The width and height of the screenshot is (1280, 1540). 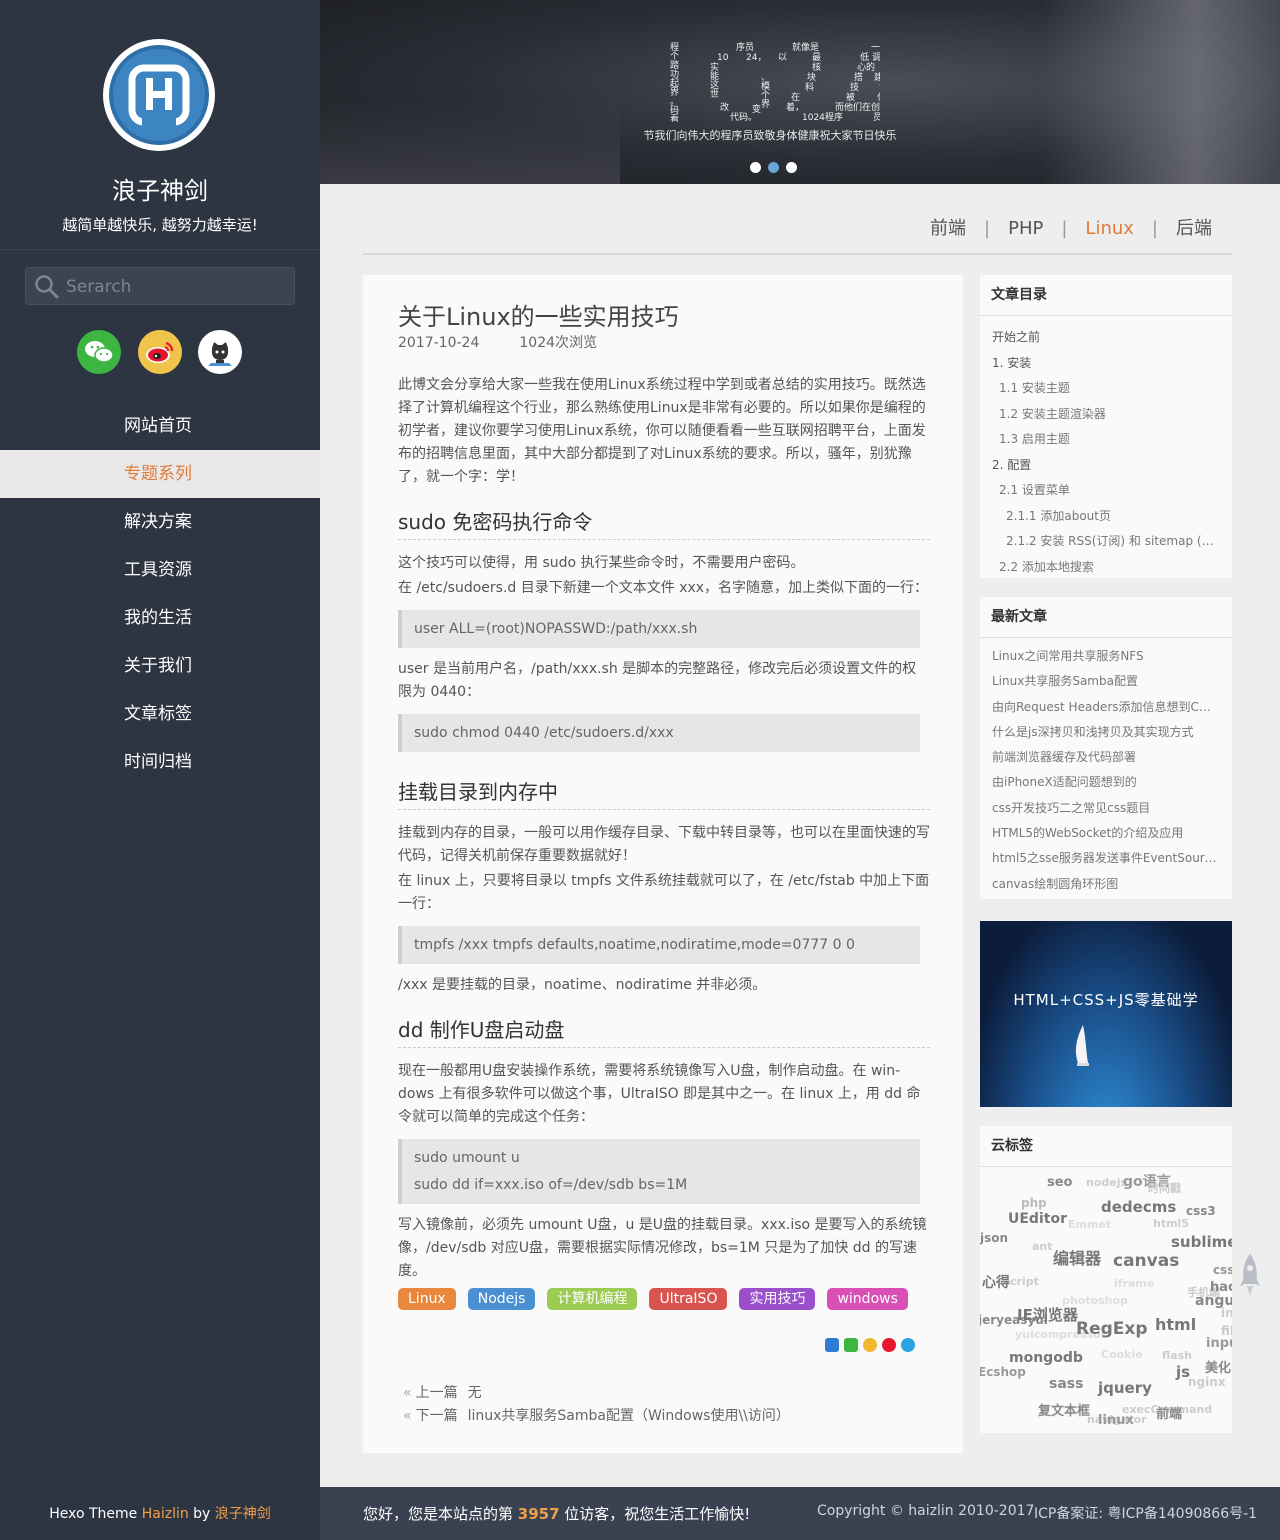 What do you see at coordinates (427, 1299) in the screenshot?
I see `tag-linux: Linux` at bounding box center [427, 1299].